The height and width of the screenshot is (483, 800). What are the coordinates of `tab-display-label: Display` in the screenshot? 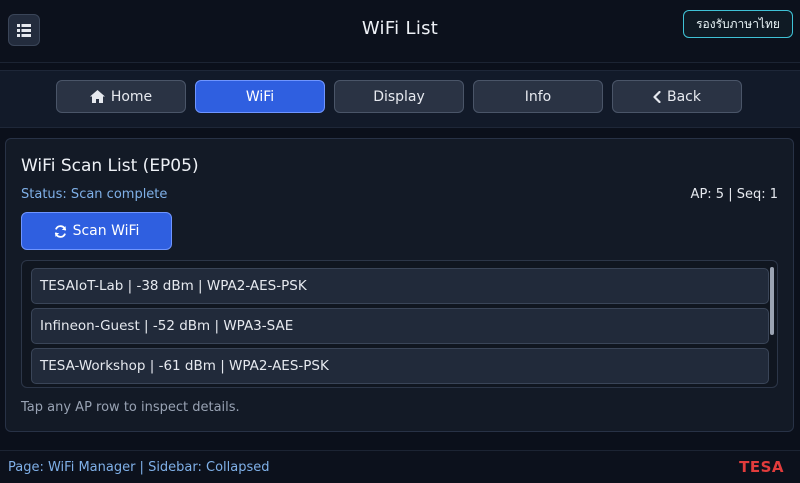 It's located at (399, 96).